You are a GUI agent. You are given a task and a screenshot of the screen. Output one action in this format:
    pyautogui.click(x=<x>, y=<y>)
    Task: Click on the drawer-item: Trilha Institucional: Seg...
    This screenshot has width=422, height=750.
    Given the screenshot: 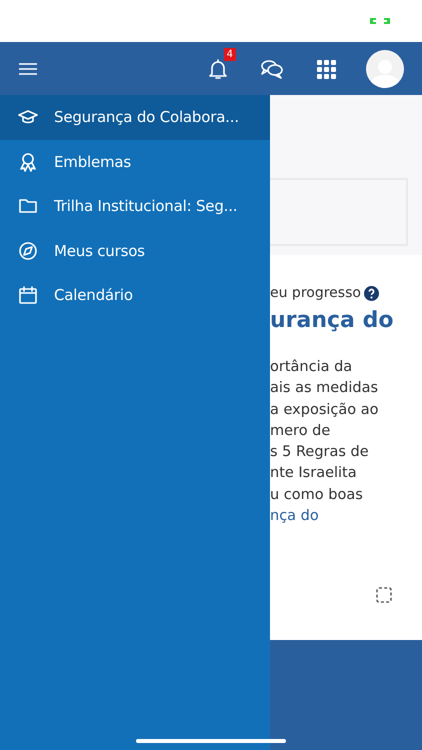 What is the action you would take?
    pyautogui.click(x=135, y=206)
    